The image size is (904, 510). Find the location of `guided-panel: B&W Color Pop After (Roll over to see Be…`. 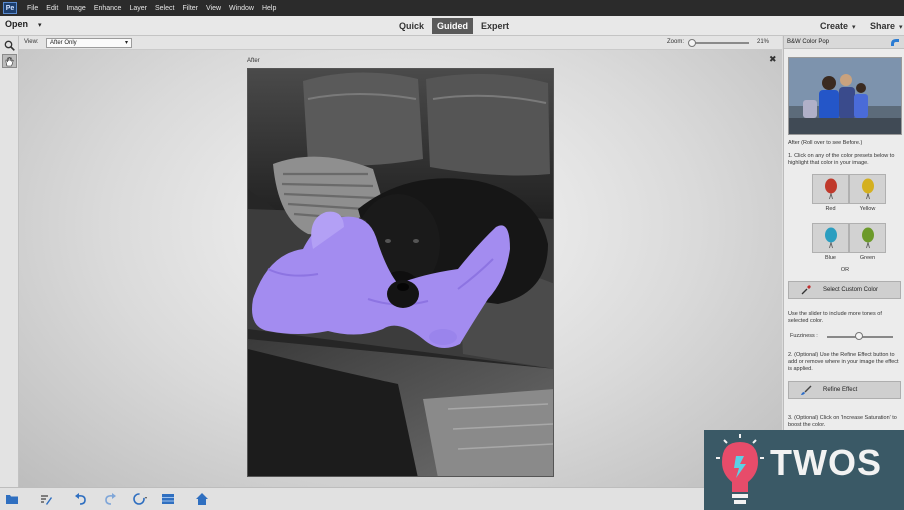

guided-panel: B&W Color Pop After (Roll over to see Be… is located at coordinates (843, 261).